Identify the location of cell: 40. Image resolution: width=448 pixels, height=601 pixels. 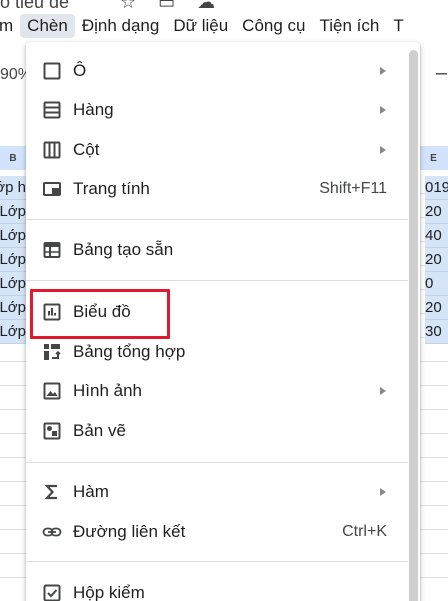
(436, 236).